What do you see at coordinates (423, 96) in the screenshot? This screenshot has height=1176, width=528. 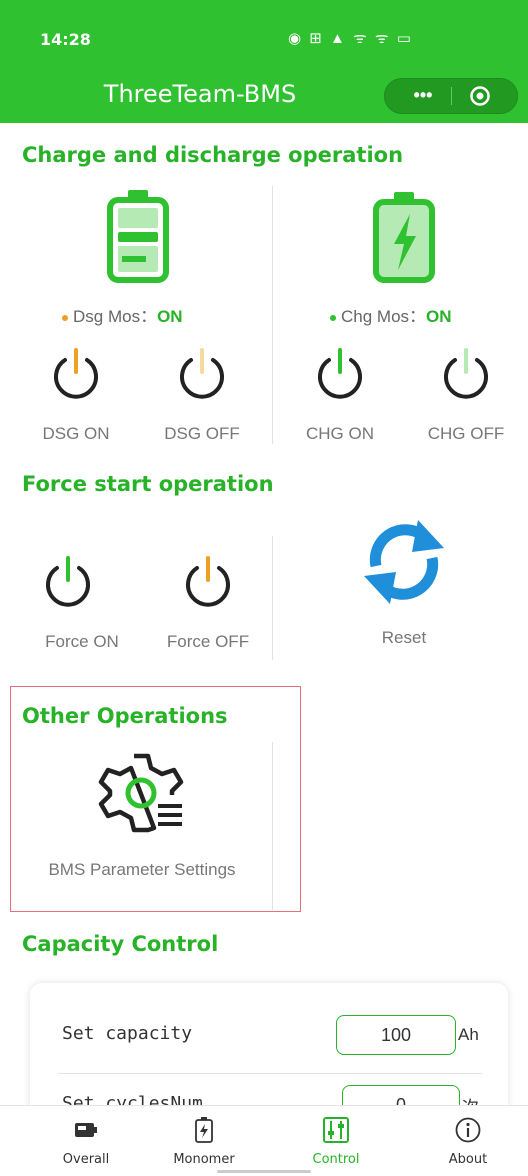 I see `more-button: •••` at bounding box center [423, 96].